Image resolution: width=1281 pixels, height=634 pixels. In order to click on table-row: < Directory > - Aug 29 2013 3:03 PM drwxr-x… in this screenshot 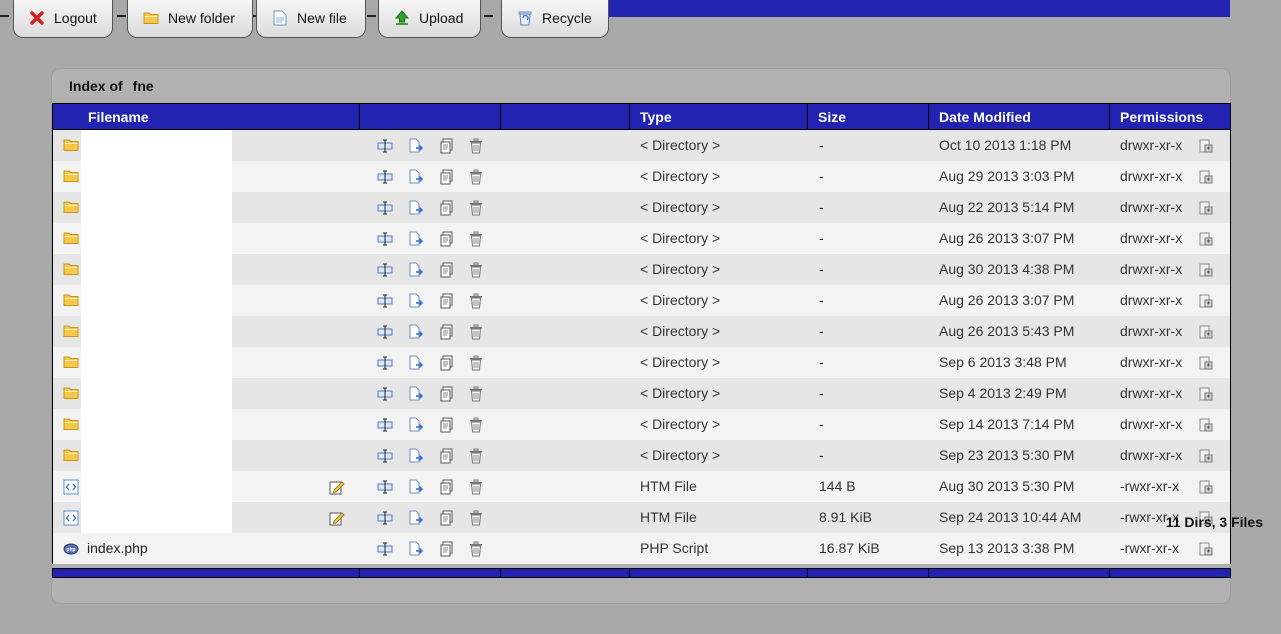, I will do `click(641, 176)`.